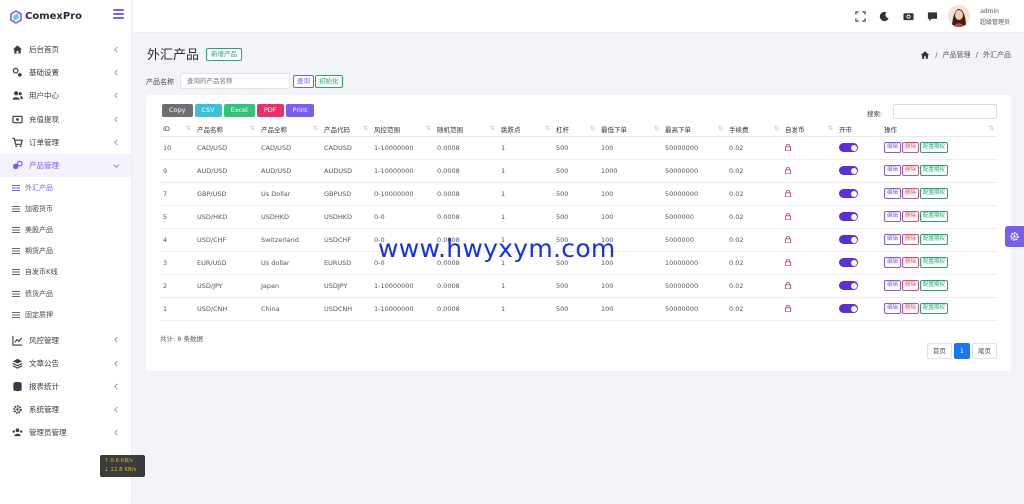  I want to click on product-name-input, so click(235, 81).